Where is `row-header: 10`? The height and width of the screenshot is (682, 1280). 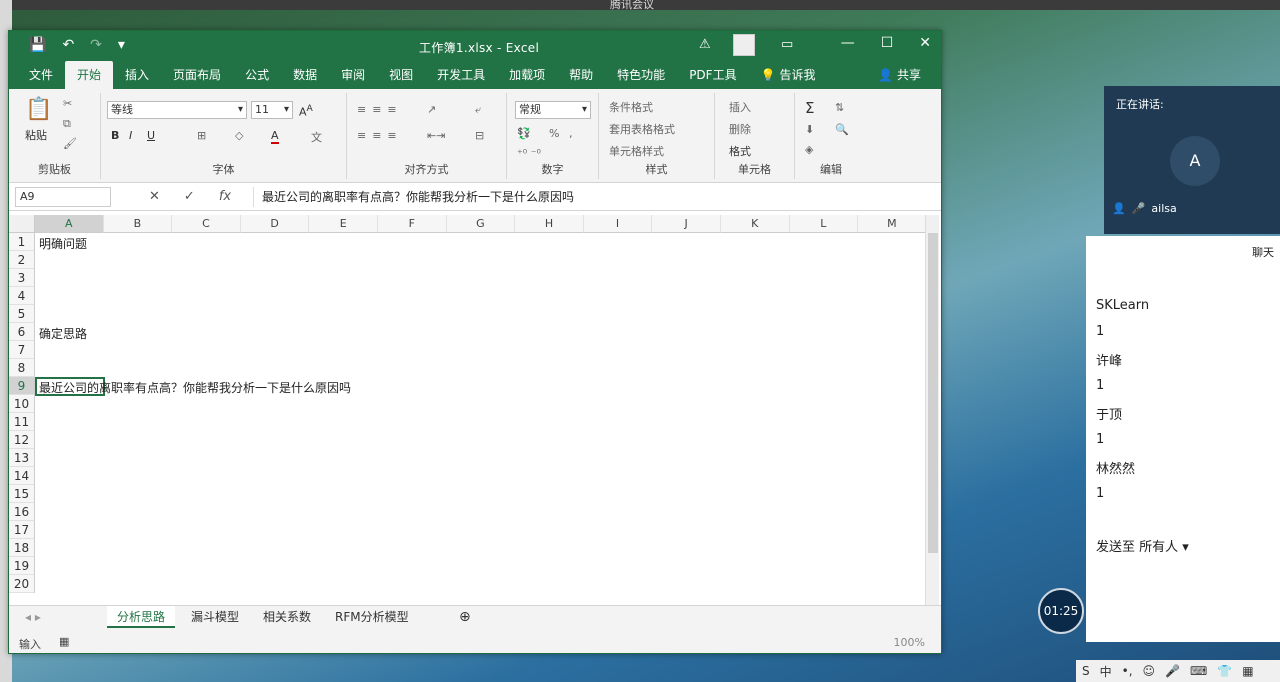
row-header: 10 is located at coordinates (22, 404).